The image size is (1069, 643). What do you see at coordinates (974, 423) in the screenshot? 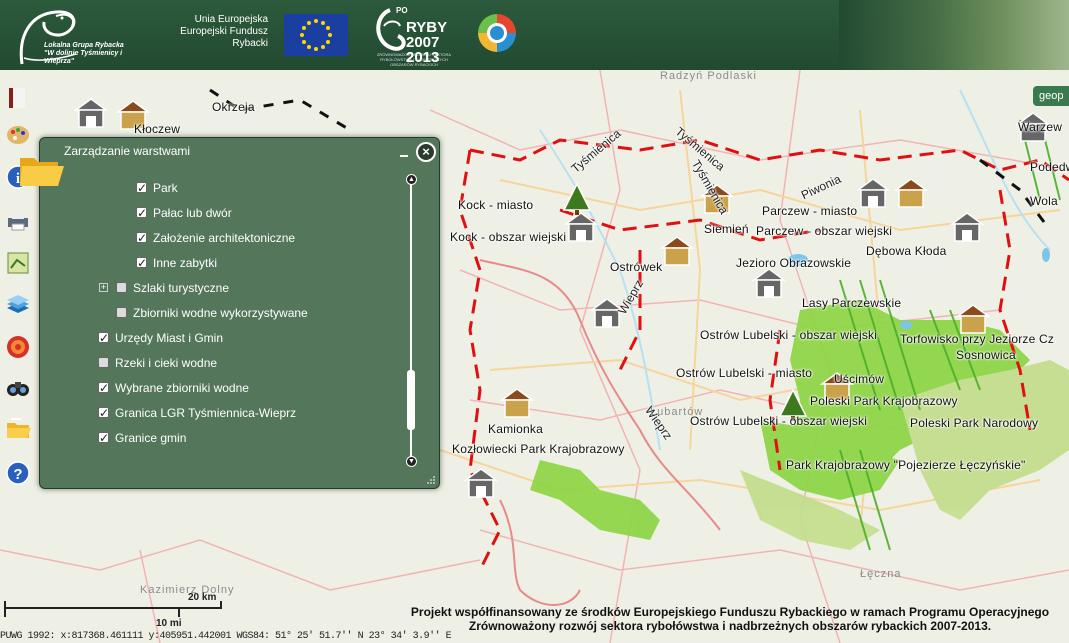
I see `map-label-poleski-park-narodowy: Poleski Park Narodowy` at bounding box center [974, 423].